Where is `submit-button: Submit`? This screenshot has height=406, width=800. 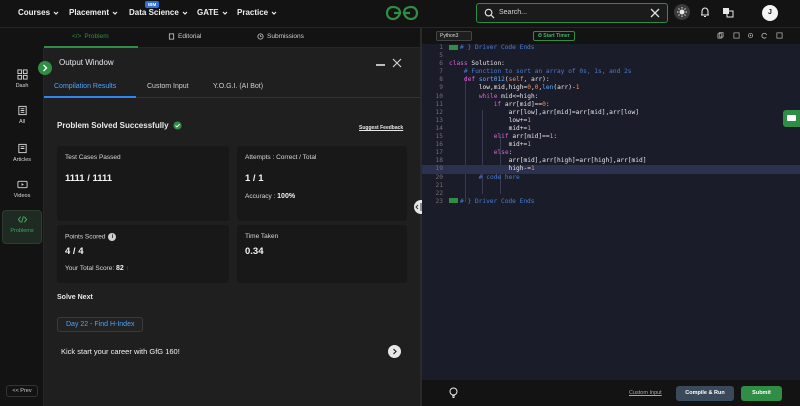
submit-button: Submit is located at coordinates (761, 393).